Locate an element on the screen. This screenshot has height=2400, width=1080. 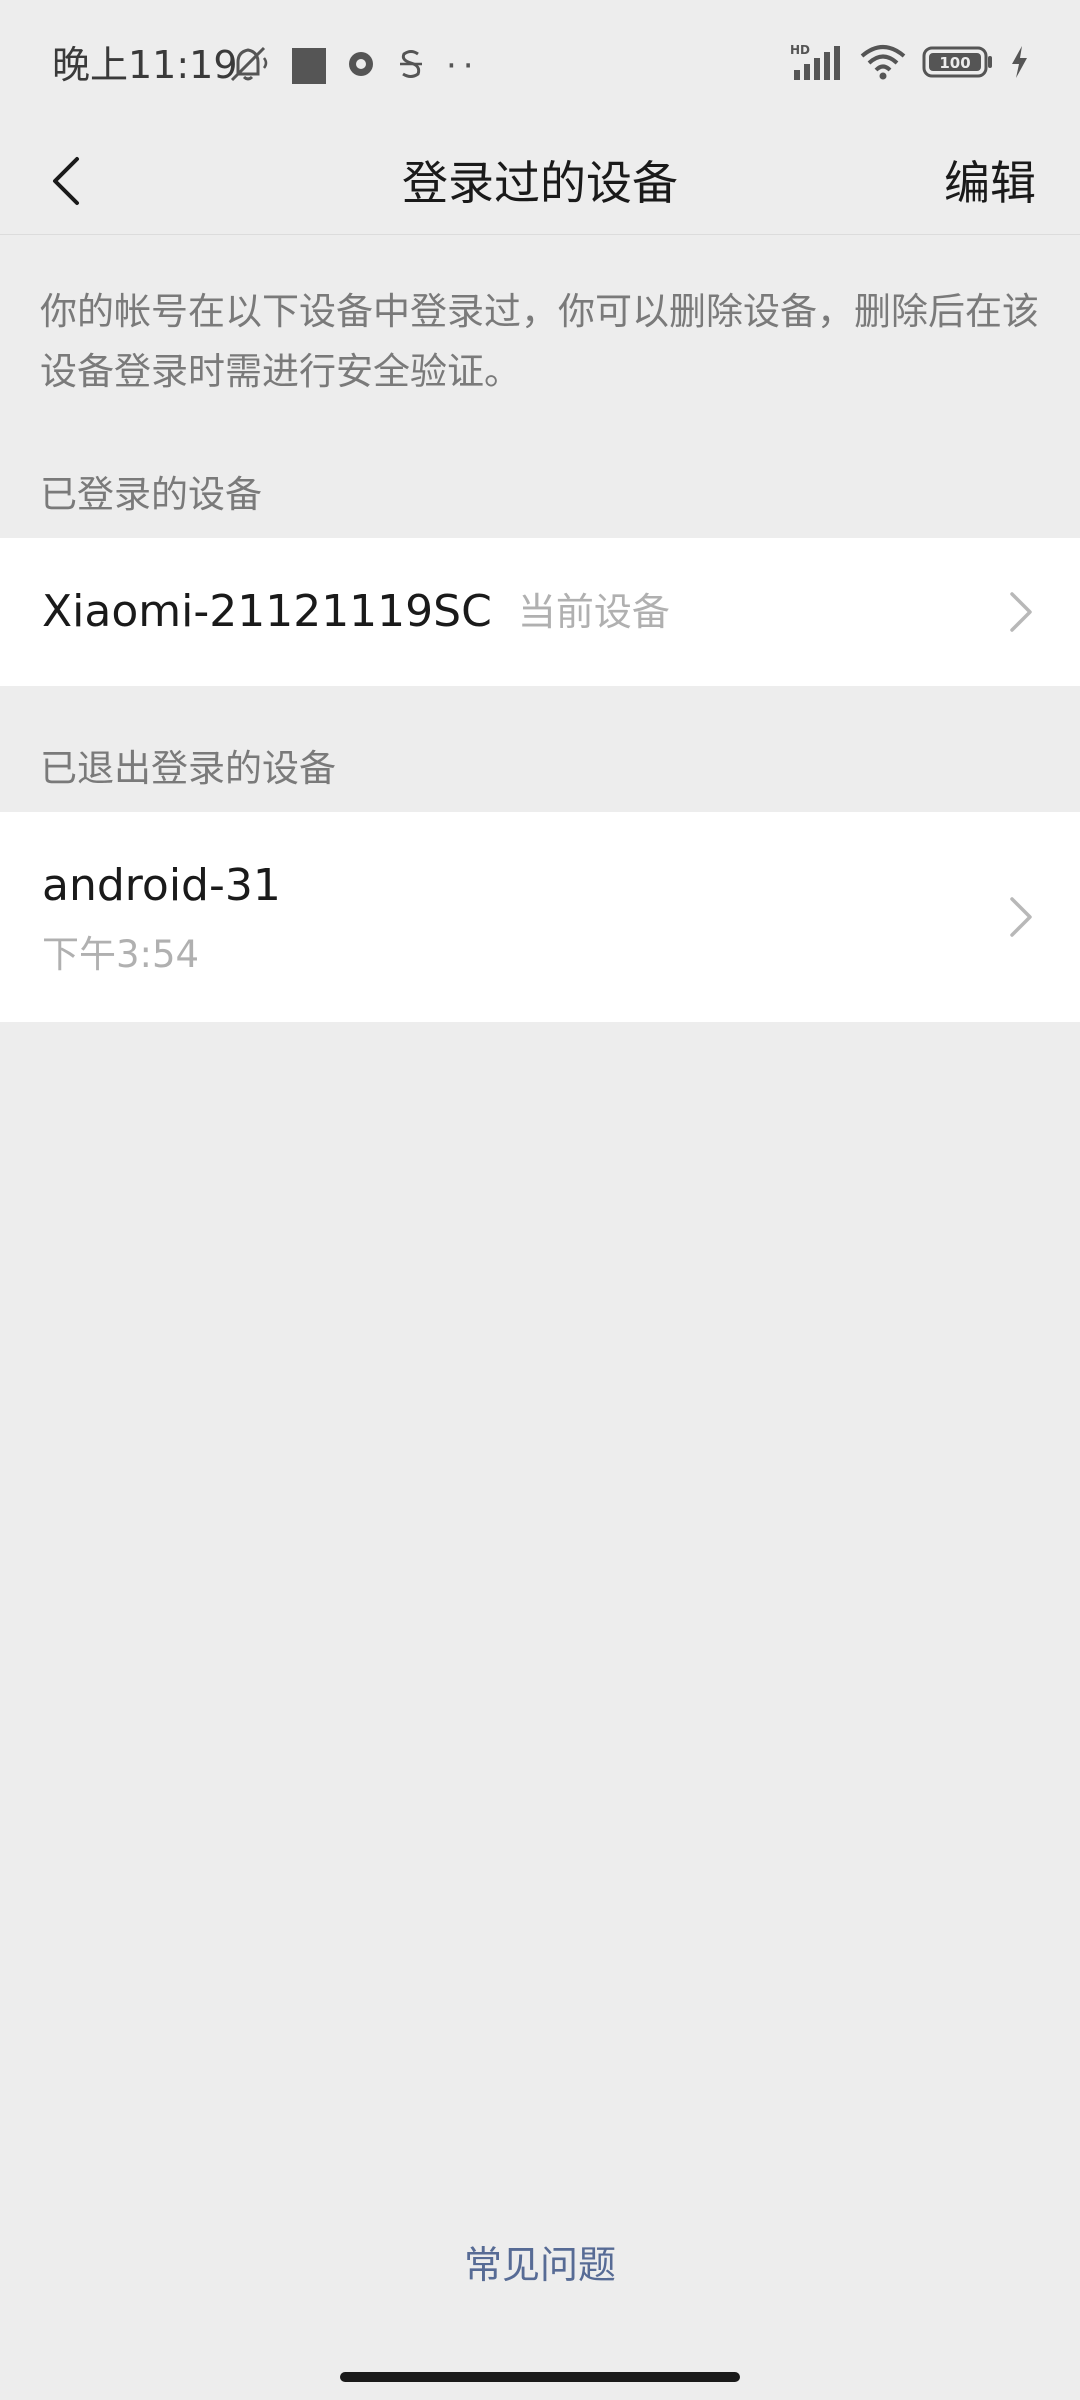
circle-app-icon is located at coordinates (361, 66).